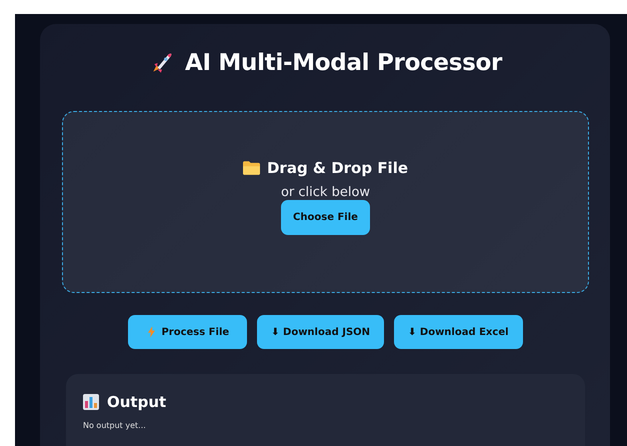  I want to click on drop-hint: or click below, so click(325, 192).